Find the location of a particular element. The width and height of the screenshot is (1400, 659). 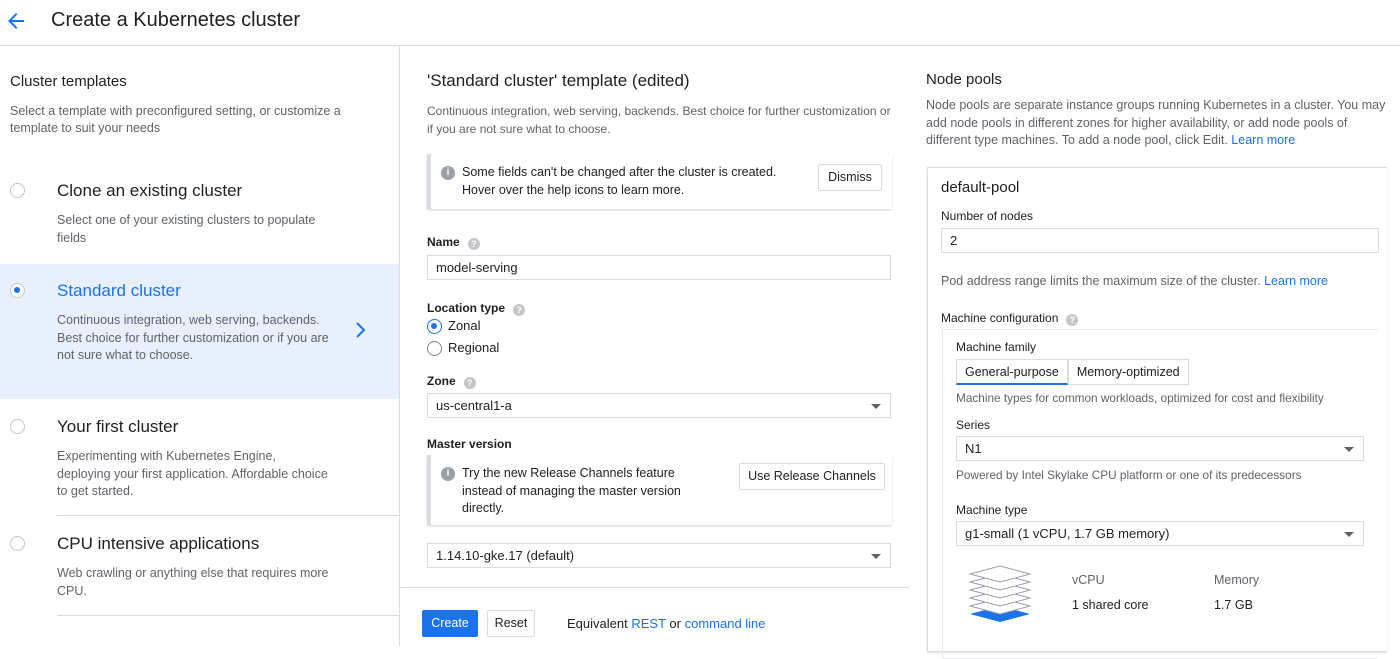

master-version-value: 1.14.10-gke.17 (default) is located at coordinates (505, 555).